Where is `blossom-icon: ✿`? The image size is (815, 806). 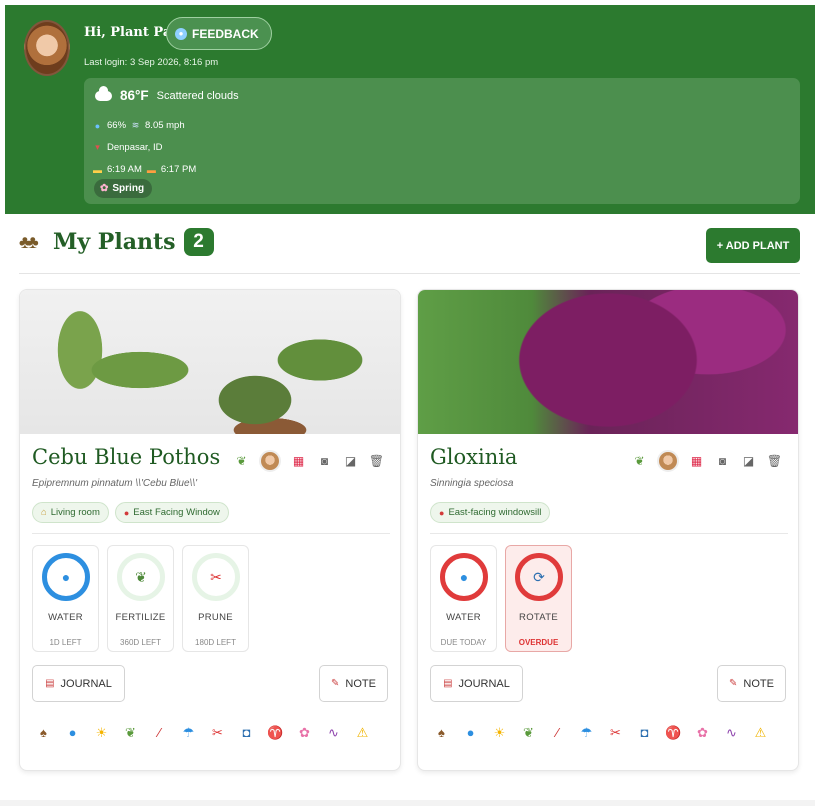 blossom-icon: ✿ is located at coordinates (104, 188).